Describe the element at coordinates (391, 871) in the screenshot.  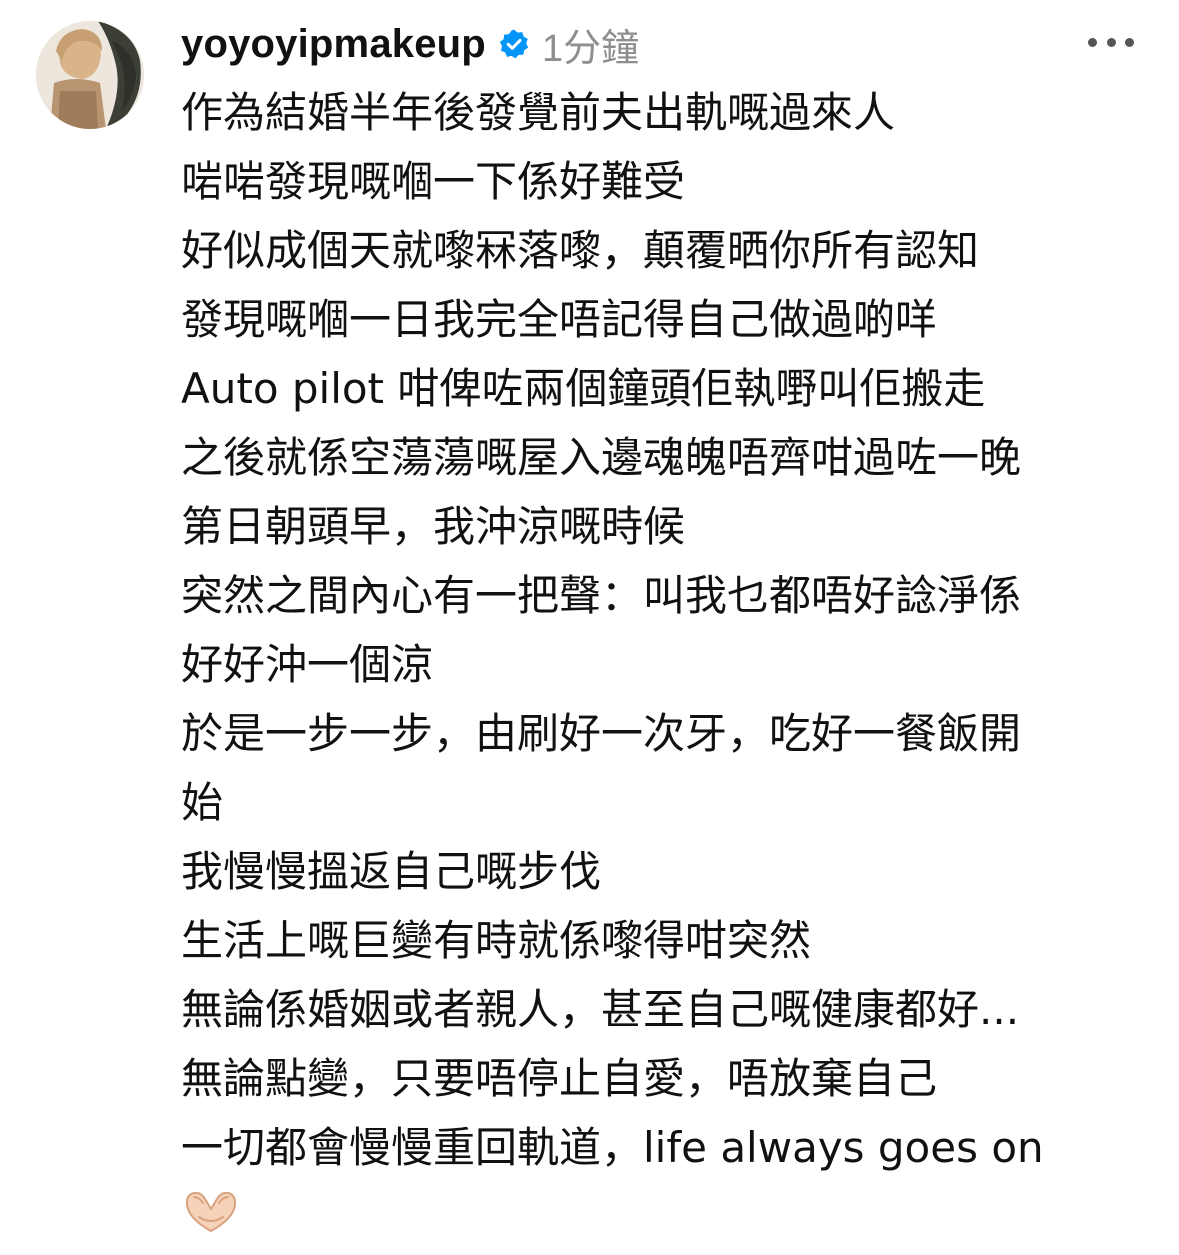
I see `comment-line: 我慢慢搵返自己嘅步伐` at that location.